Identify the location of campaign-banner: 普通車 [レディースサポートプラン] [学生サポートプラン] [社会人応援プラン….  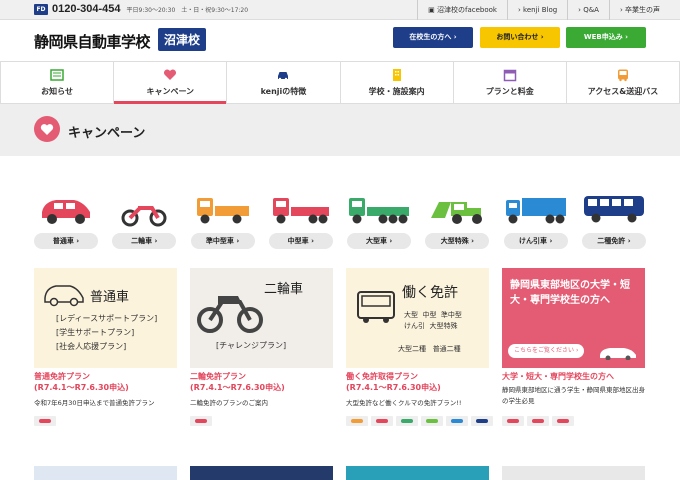
(105, 318).